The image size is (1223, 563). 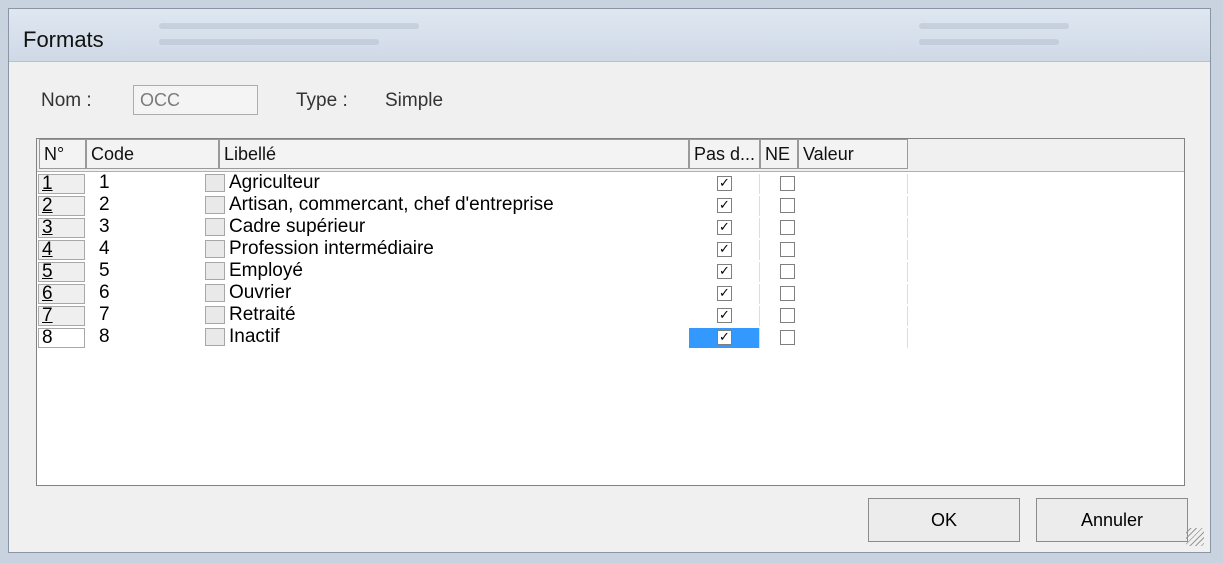 What do you see at coordinates (63, 39) in the screenshot?
I see `window-title: Formats` at bounding box center [63, 39].